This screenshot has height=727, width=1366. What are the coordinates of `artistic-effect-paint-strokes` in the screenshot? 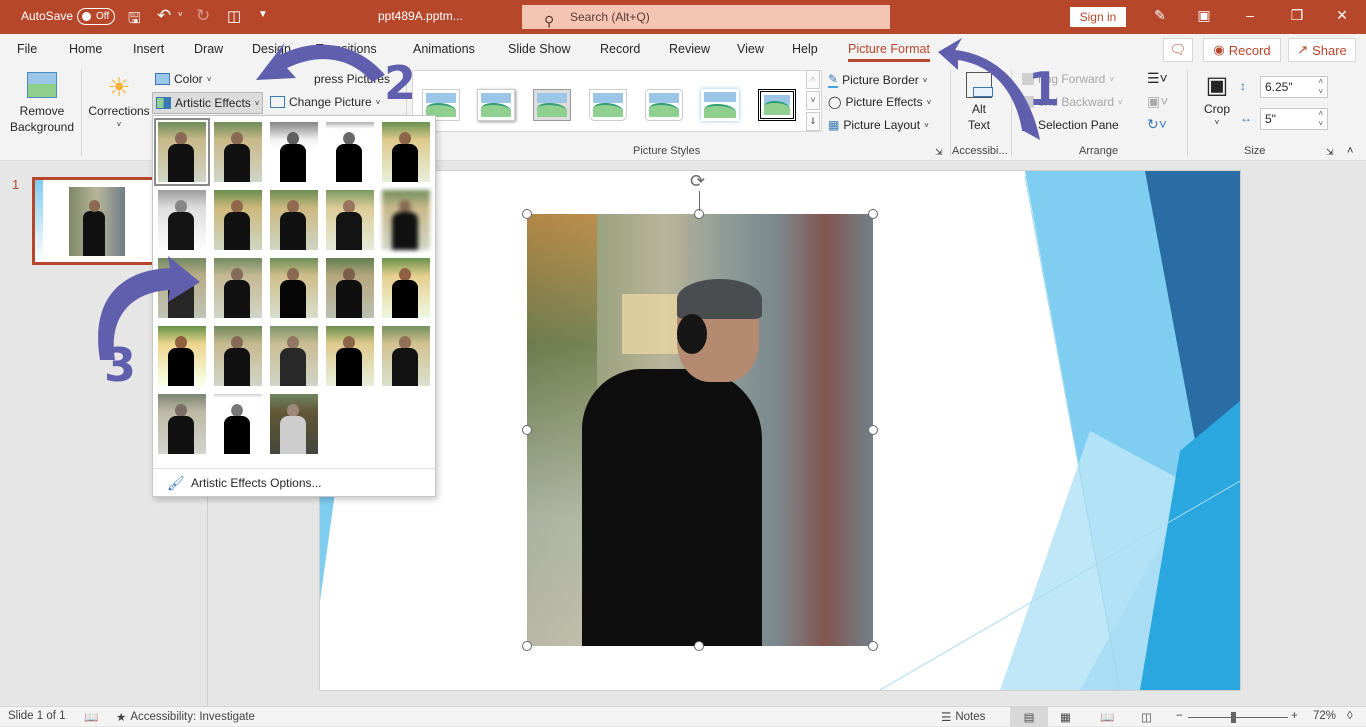 It's located at (238, 220).